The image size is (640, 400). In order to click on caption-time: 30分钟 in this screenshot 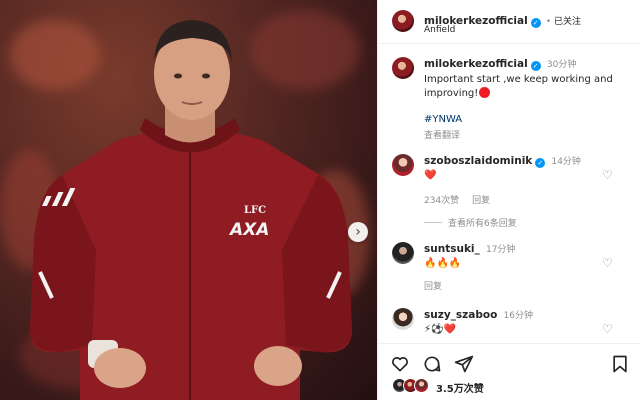, I will do `click(561, 65)`.